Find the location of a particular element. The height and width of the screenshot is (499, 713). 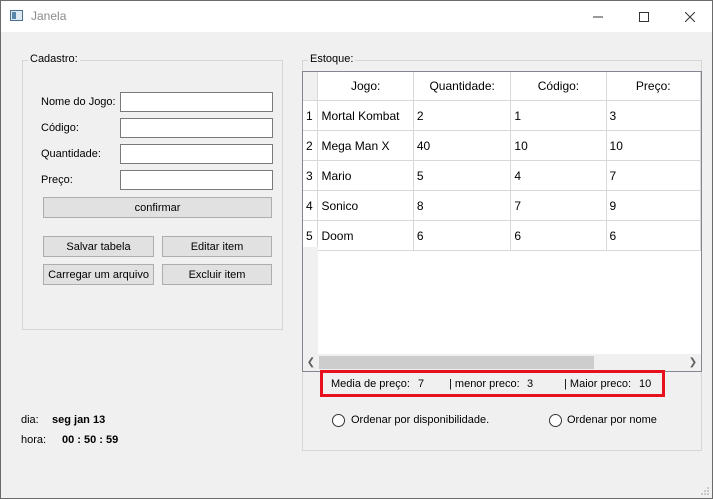

table-row: 5 Doom 6 6 6 is located at coordinates (502, 235).